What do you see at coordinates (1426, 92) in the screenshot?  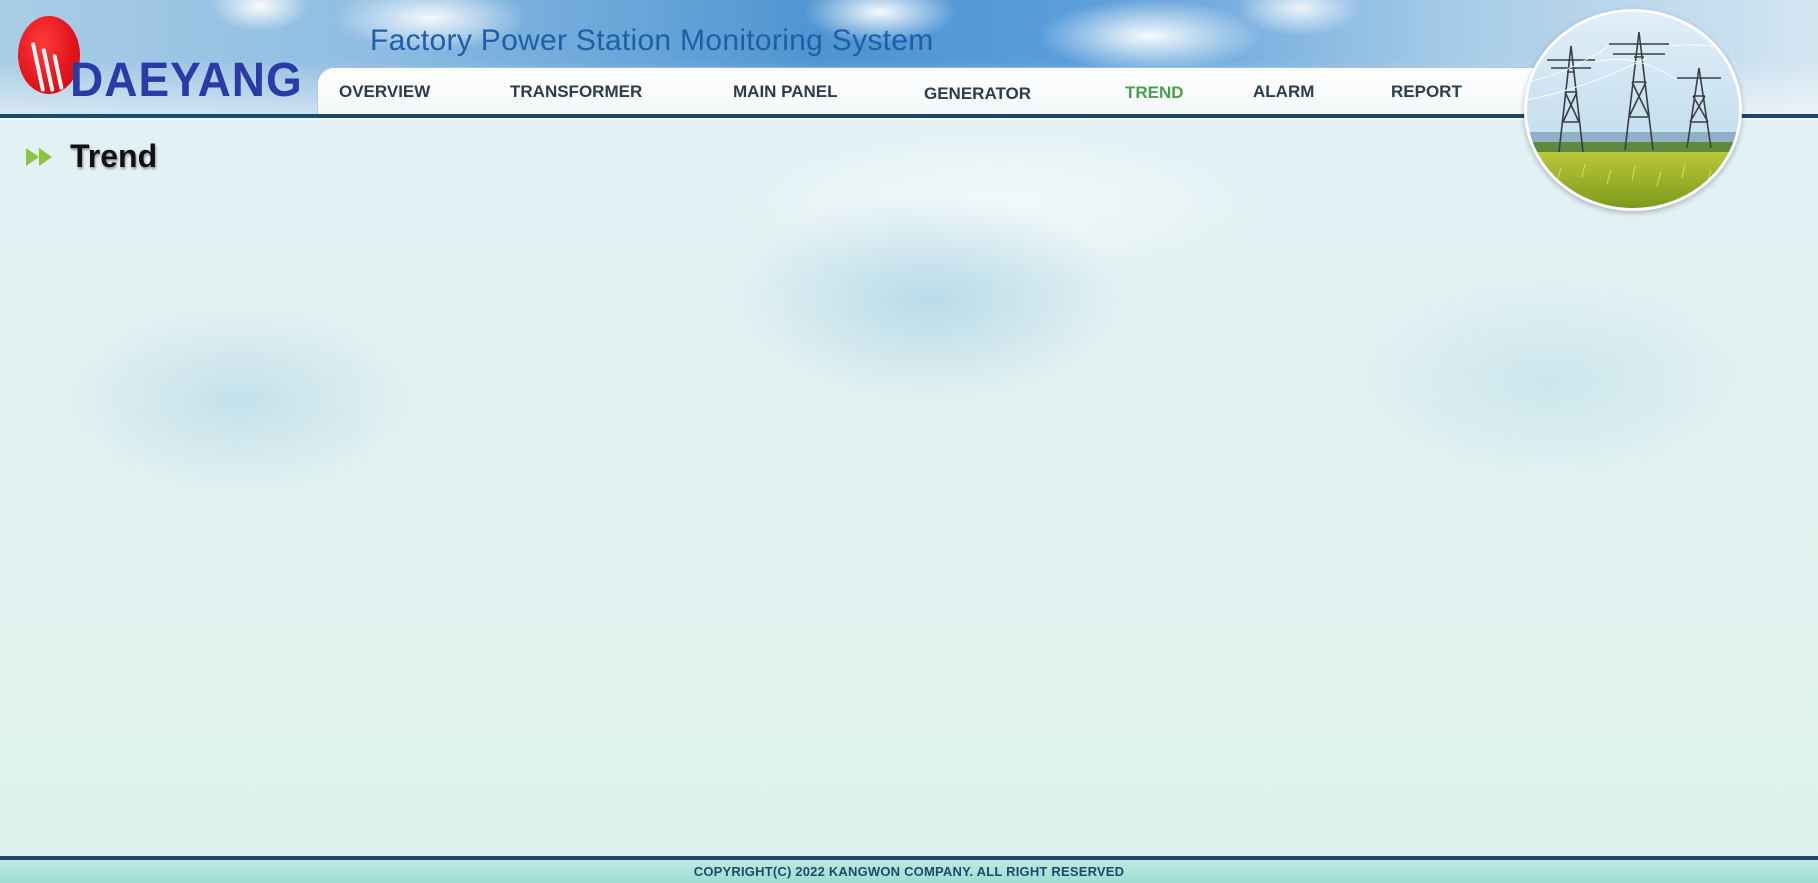 I see `nav-item-report: REPORT` at bounding box center [1426, 92].